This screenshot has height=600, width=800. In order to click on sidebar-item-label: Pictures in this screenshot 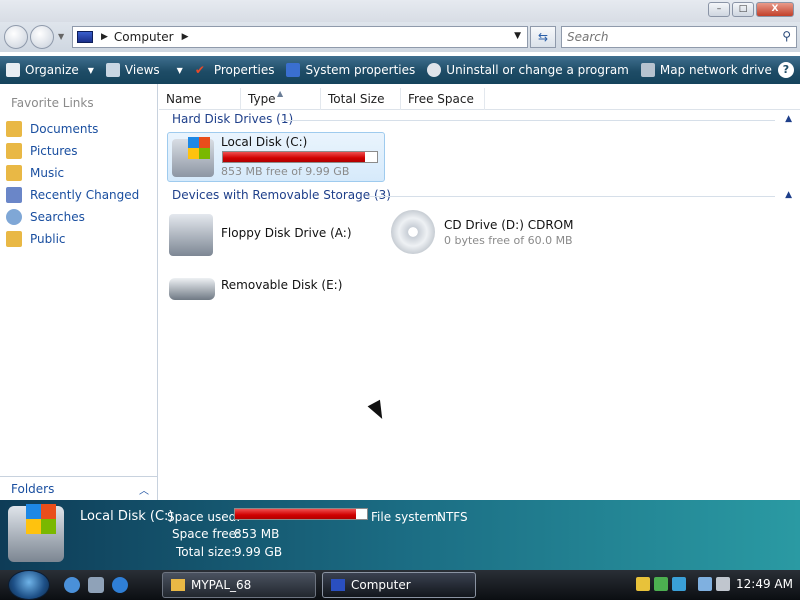, I will do `click(54, 151)`.